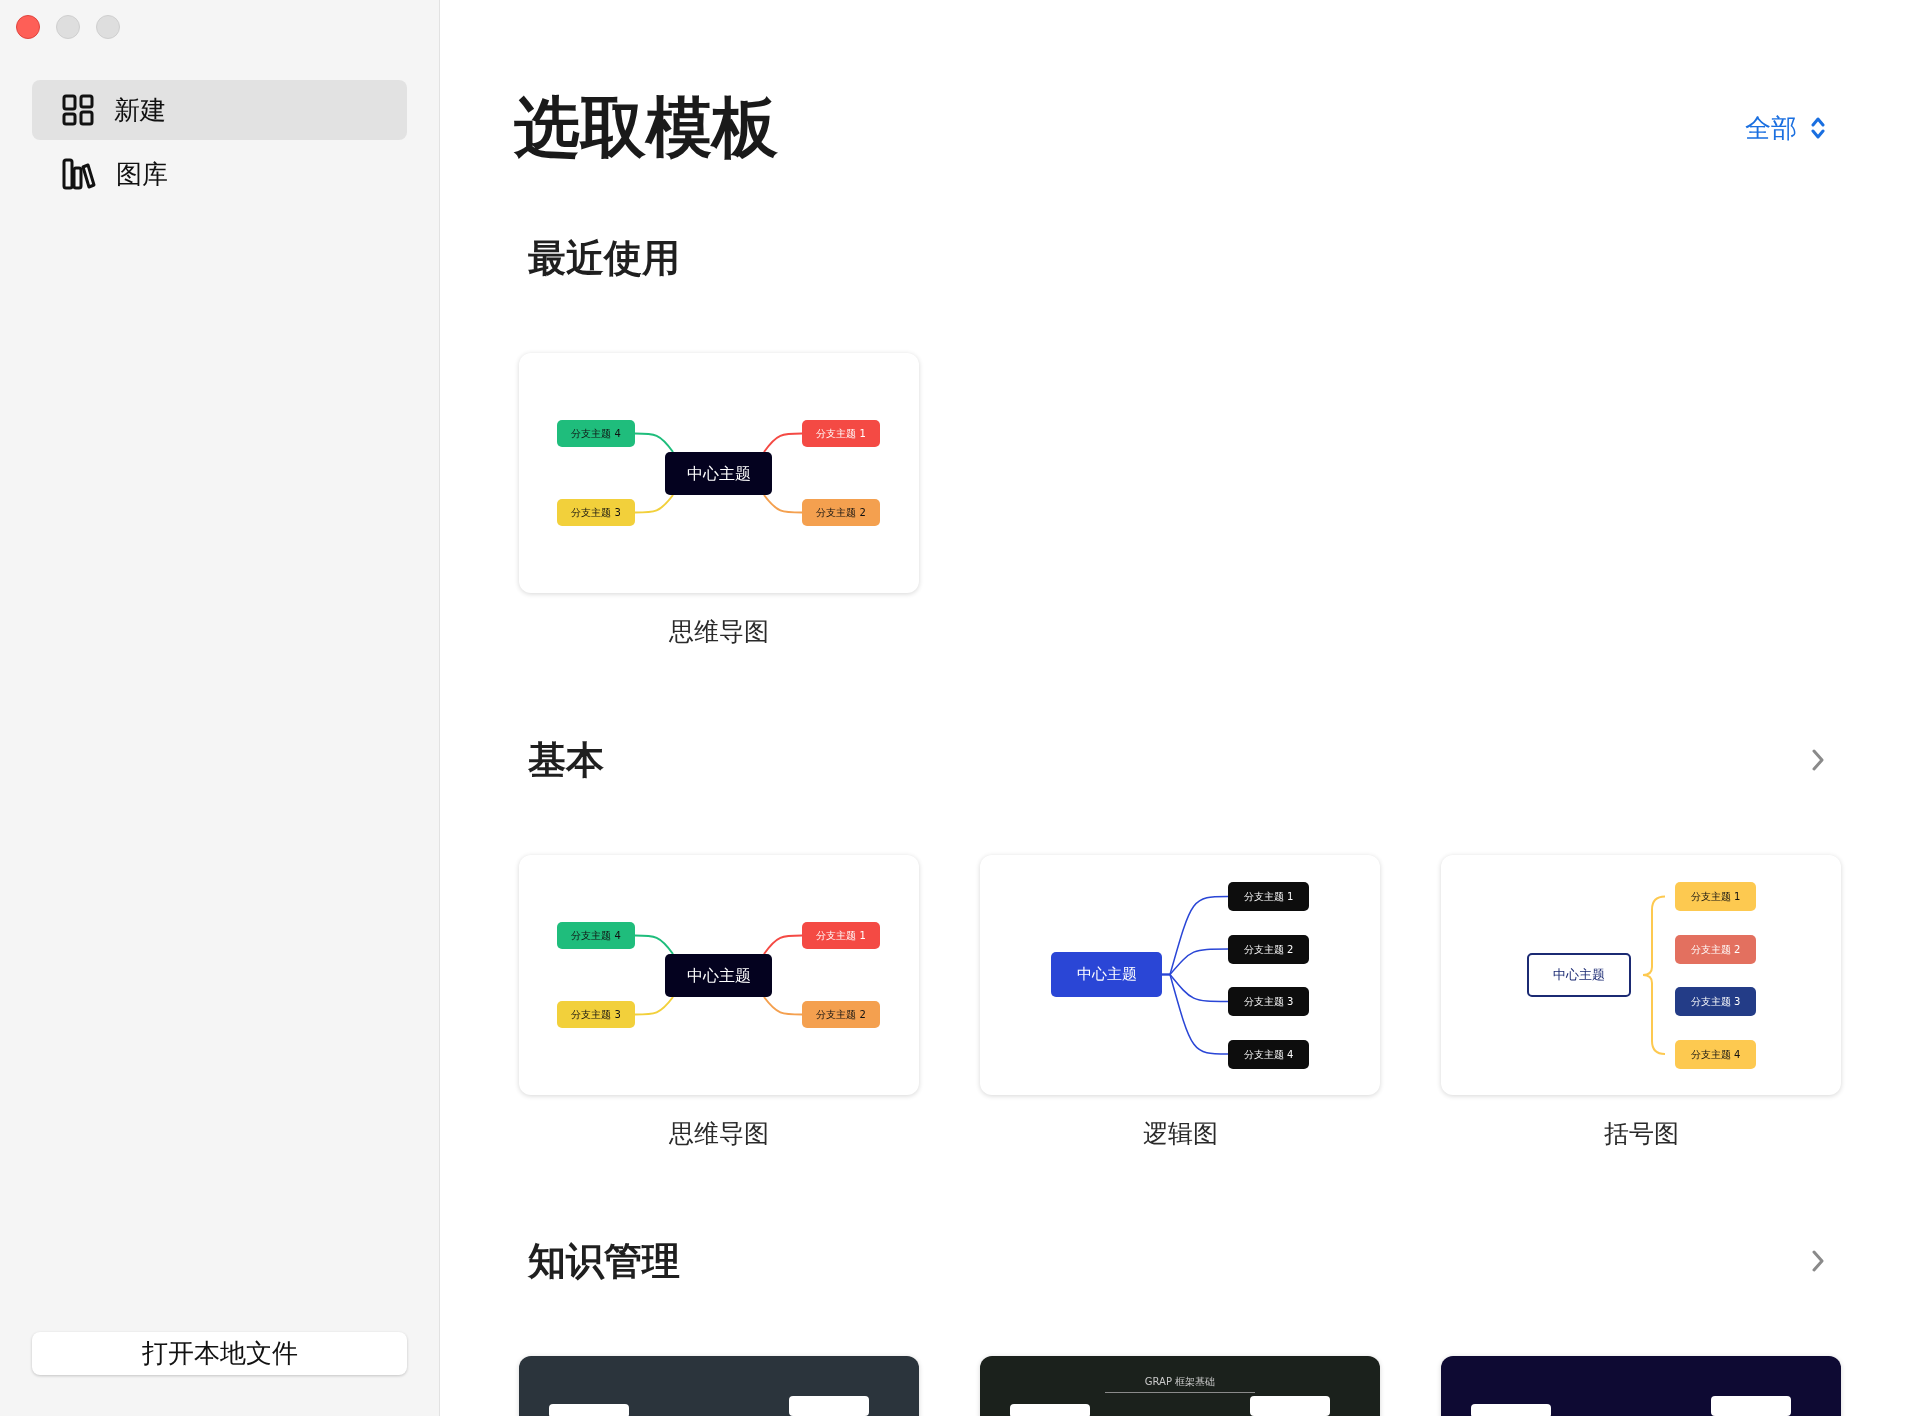 The height and width of the screenshot is (1416, 1920). Describe the element at coordinates (219, 1353) in the screenshot. I see `open-local-file-button: 打开本地文件` at that location.